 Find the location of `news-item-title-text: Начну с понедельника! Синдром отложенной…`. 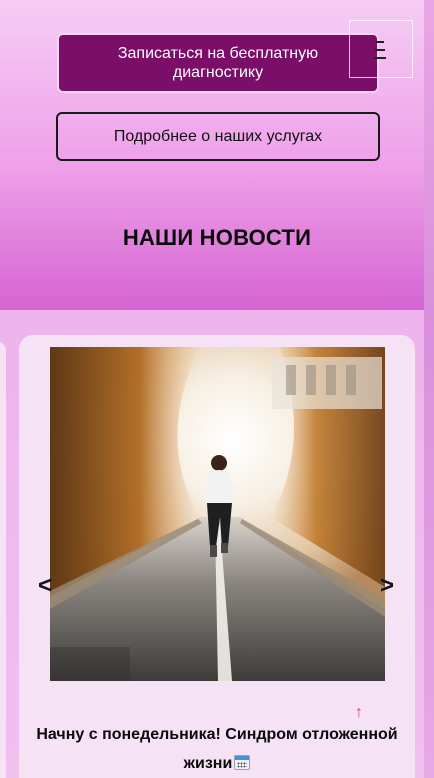

news-item-title-text: Начну с понедельника! Синдром отложенной… is located at coordinates (217, 749).